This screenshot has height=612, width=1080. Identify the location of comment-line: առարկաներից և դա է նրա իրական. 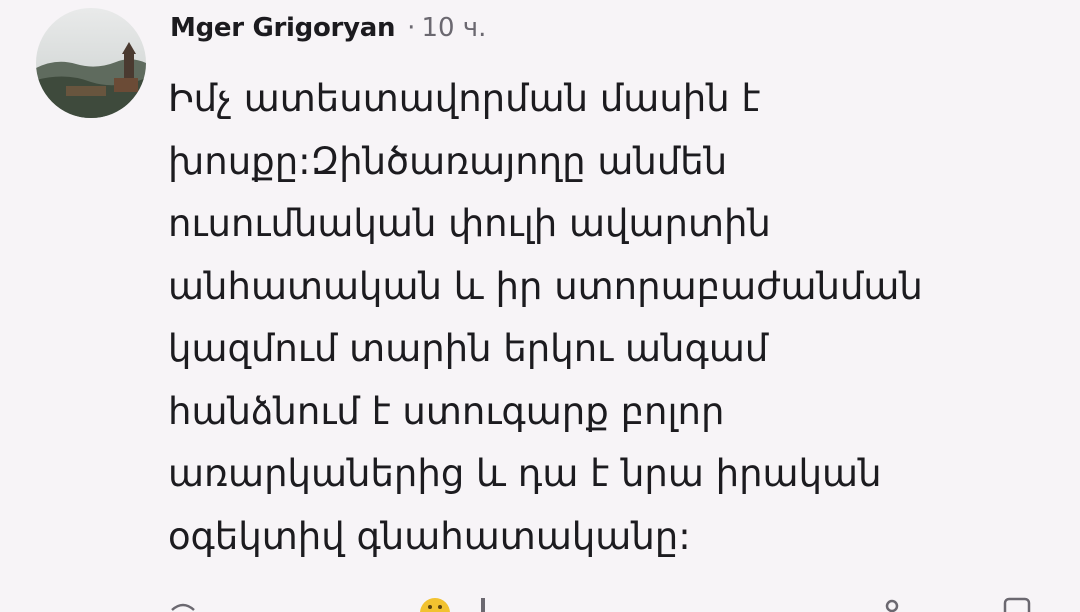
(525, 473).